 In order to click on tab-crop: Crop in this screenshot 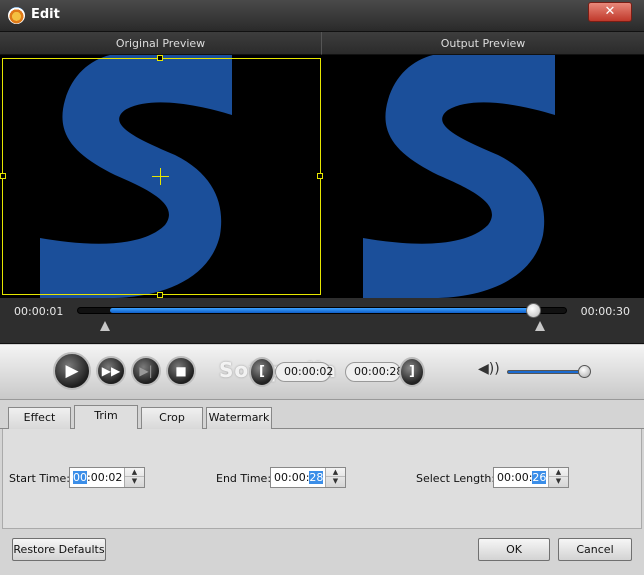, I will do `click(172, 418)`.